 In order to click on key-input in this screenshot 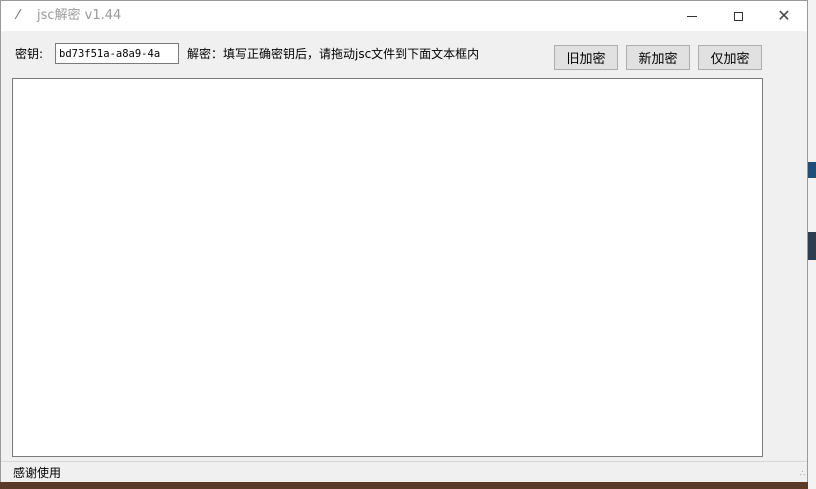, I will do `click(117, 53)`.